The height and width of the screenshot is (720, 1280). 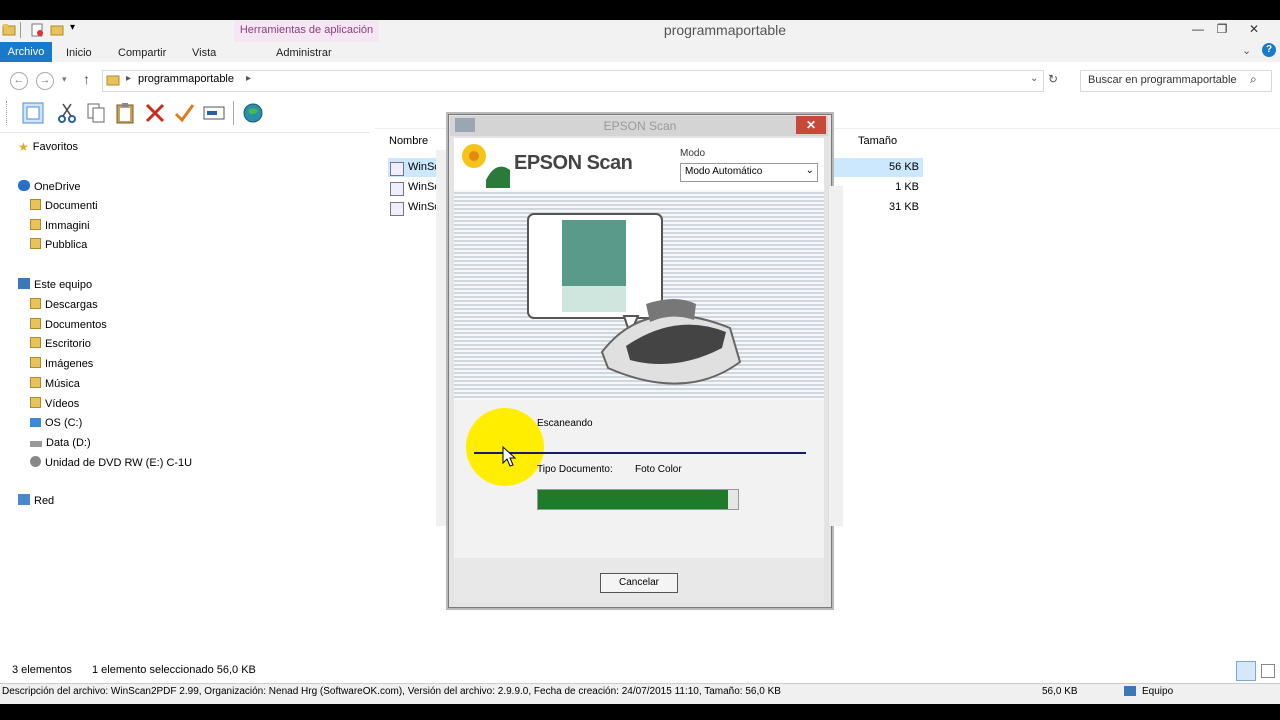 I want to click on cut-icon, so click(x=67, y=113).